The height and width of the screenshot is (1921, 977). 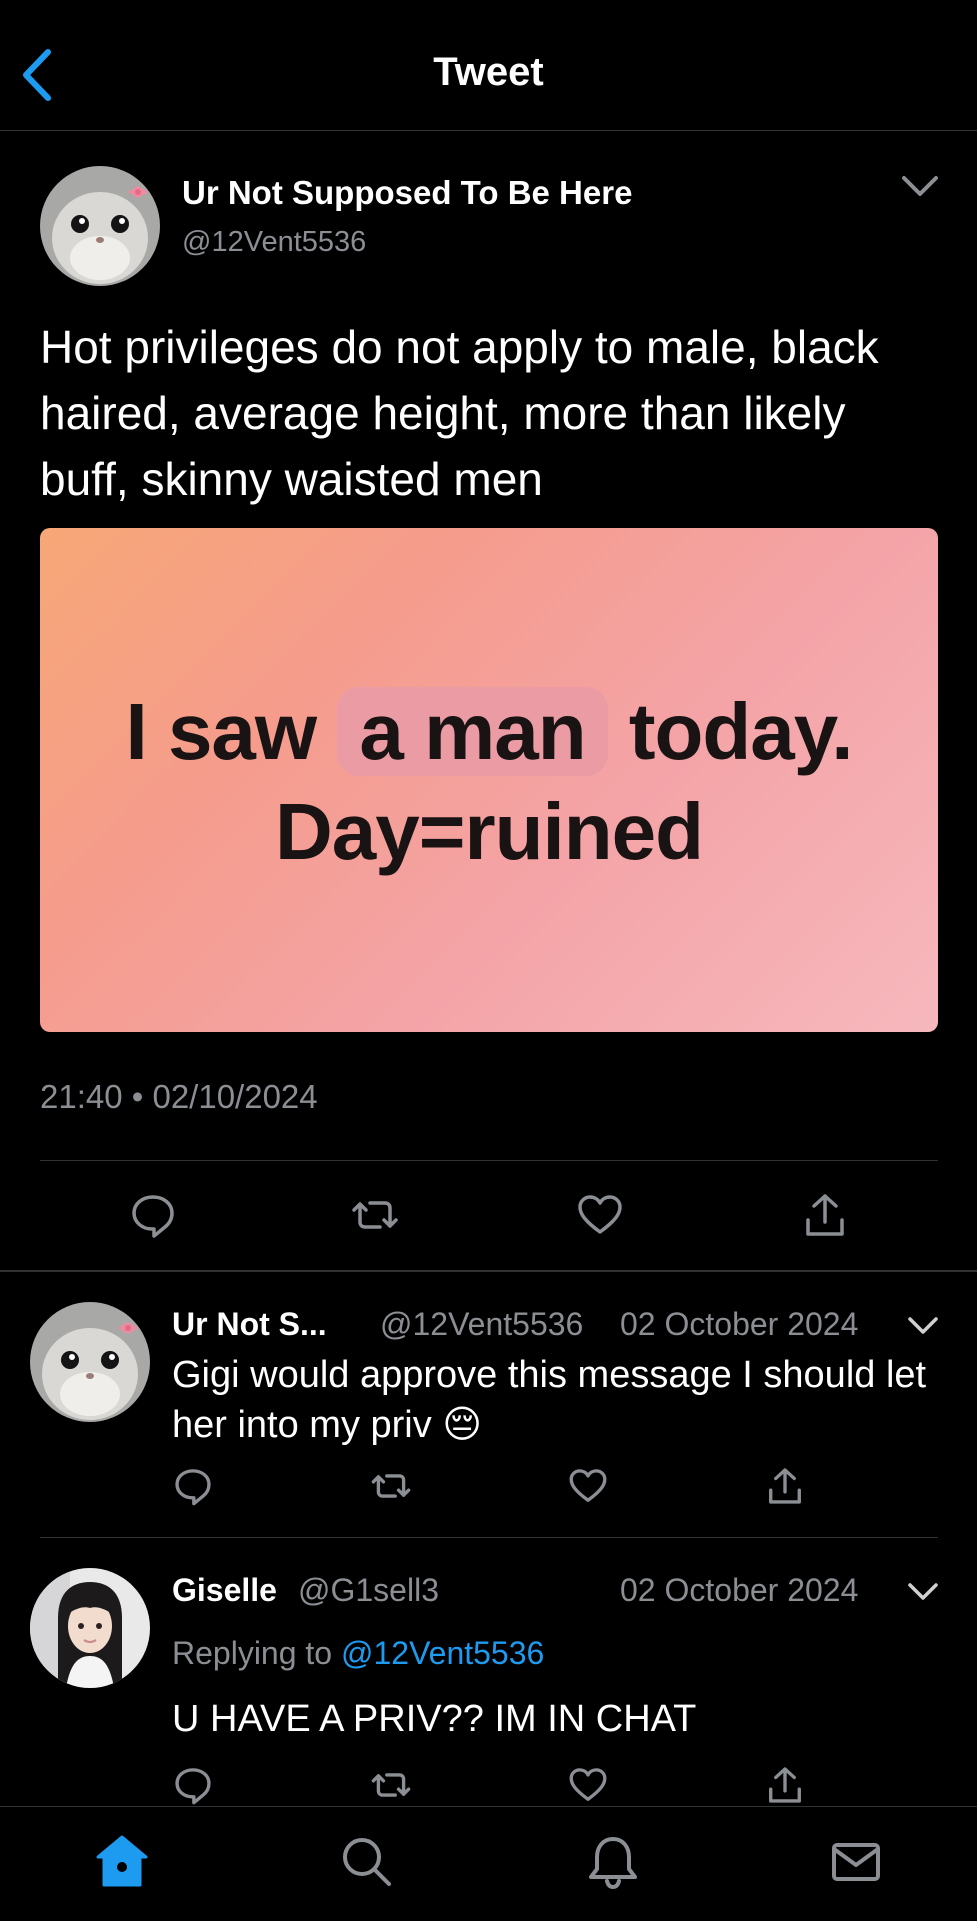 What do you see at coordinates (179, 1096) in the screenshot?
I see `tweet-timestamp: 21:40 • 02/10/2024` at bounding box center [179, 1096].